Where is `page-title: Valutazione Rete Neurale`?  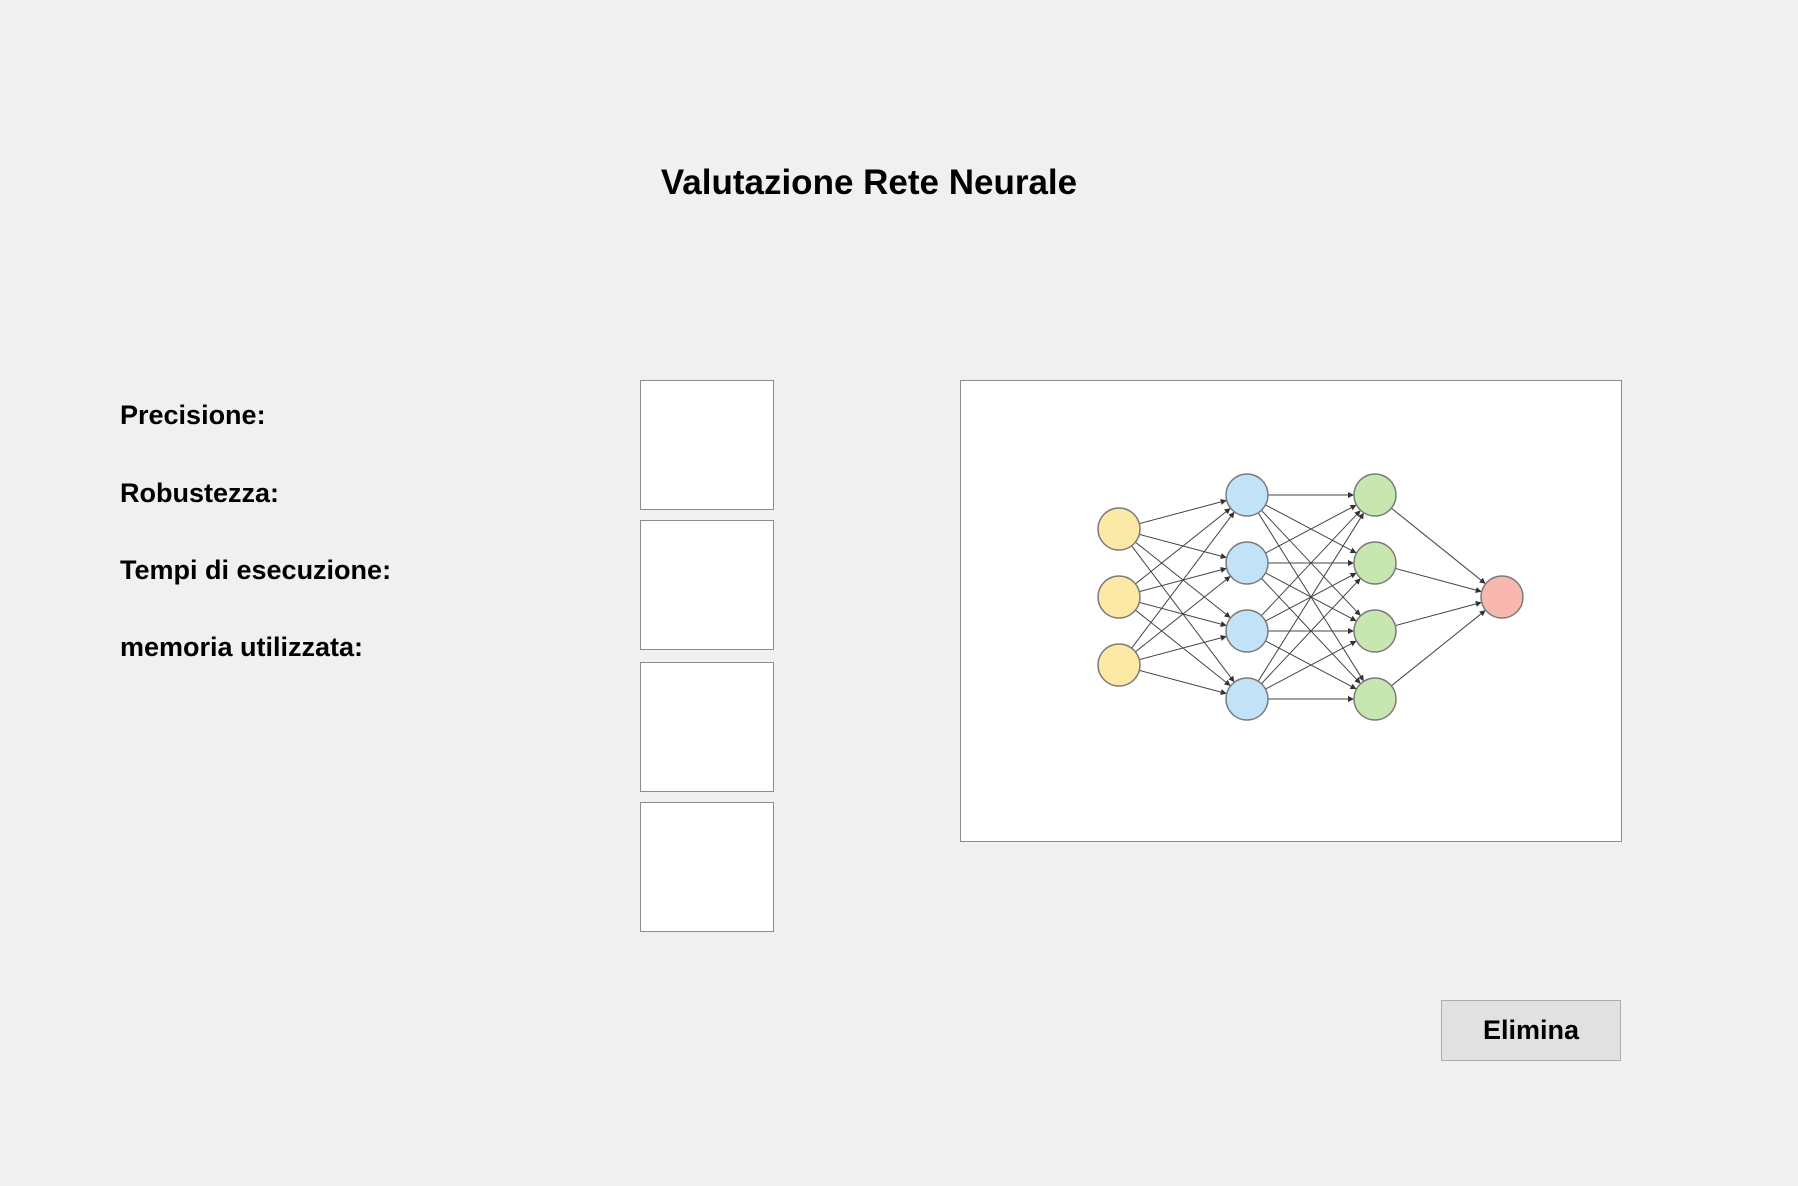 page-title: Valutazione Rete Neurale is located at coordinates (869, 182).